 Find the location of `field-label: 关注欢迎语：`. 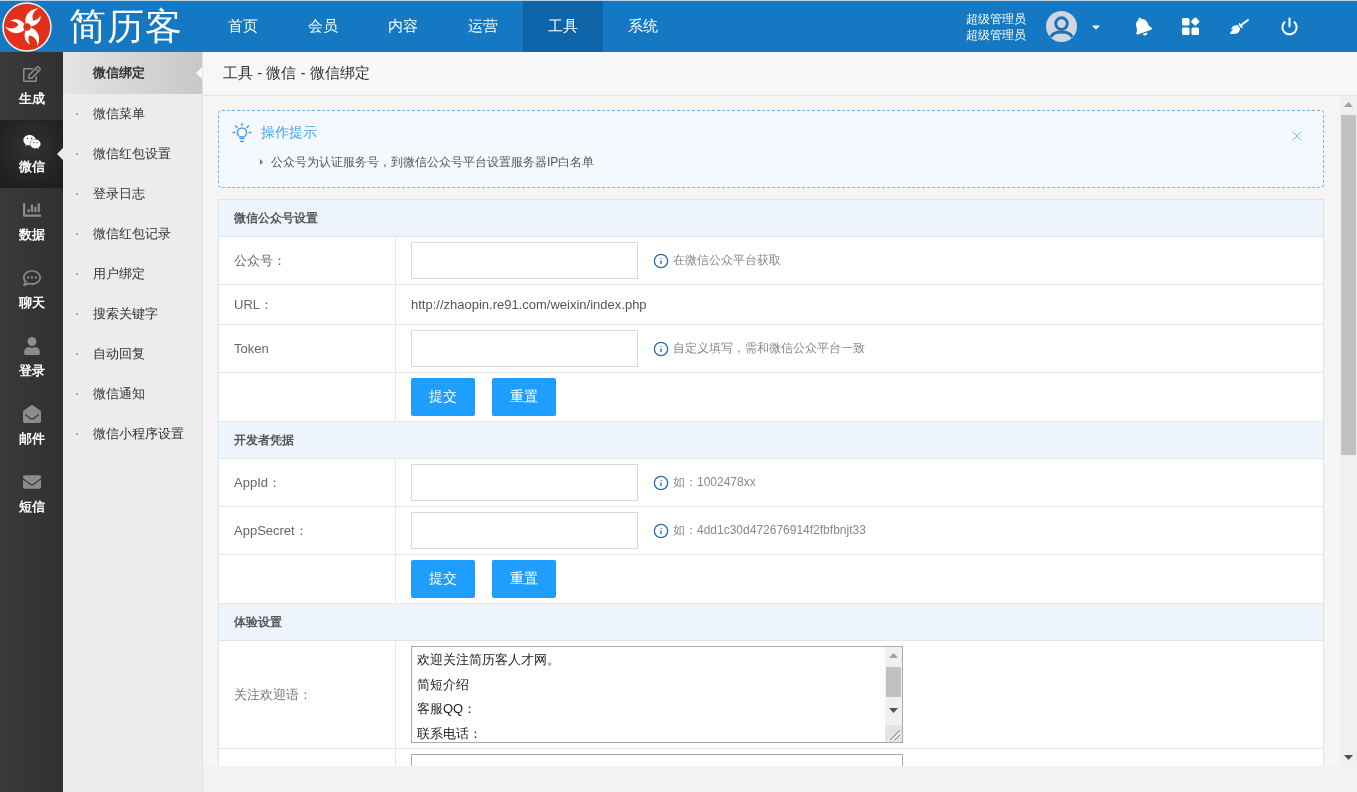

field-label: 关注欢迎语： is located at coordinates (273, 694).